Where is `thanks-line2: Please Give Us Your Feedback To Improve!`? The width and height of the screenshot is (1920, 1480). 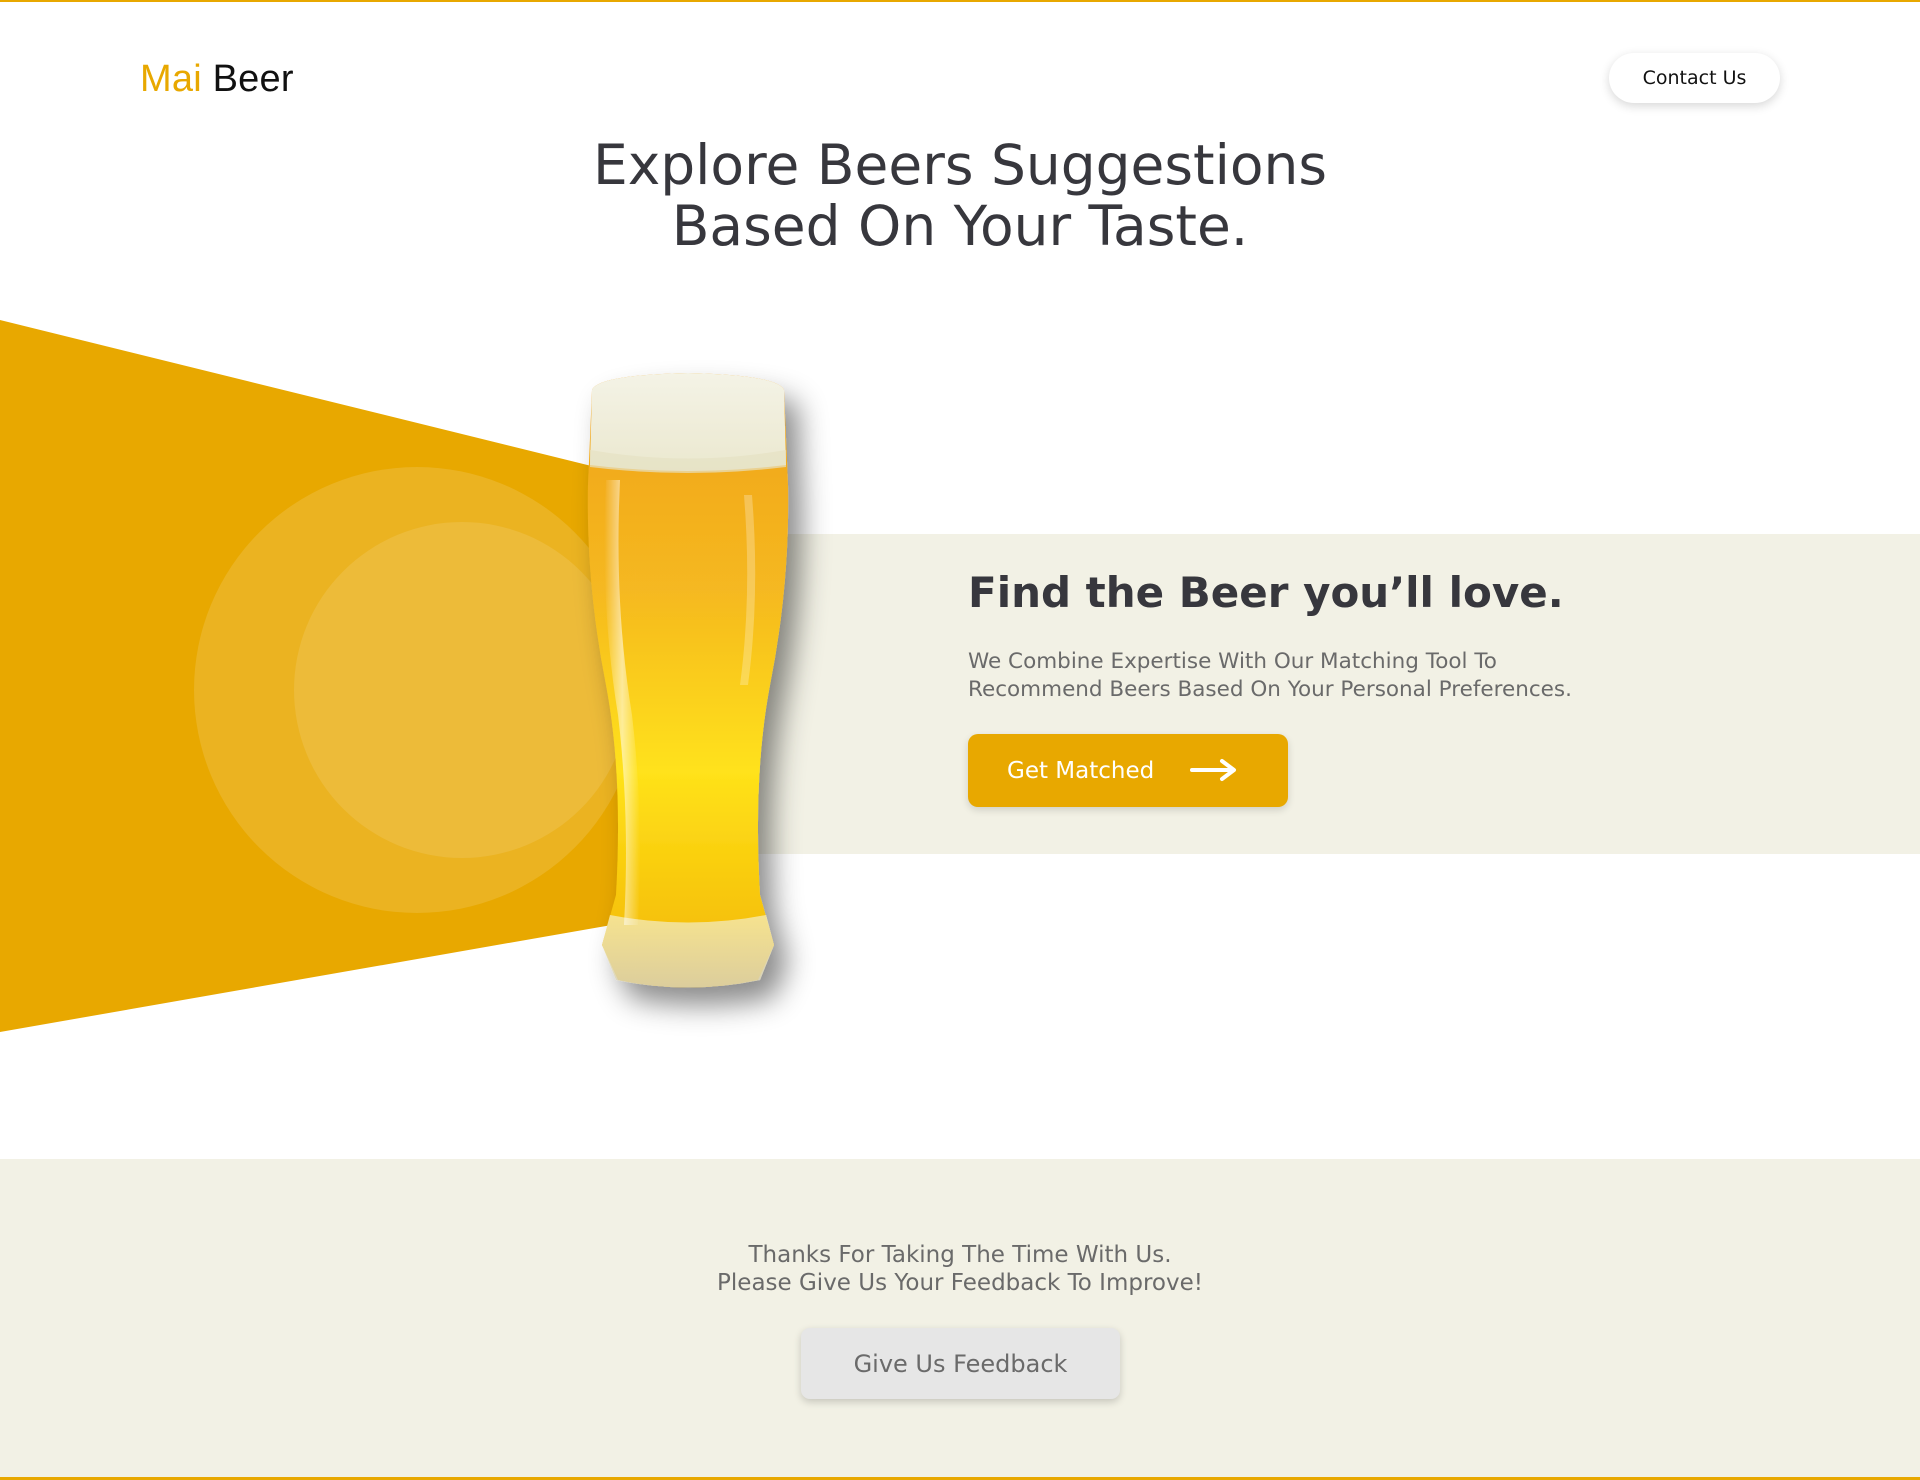
thanks-line2: Please Give Us Your Feedback To Improve! is located at coordinates (960, 1283).